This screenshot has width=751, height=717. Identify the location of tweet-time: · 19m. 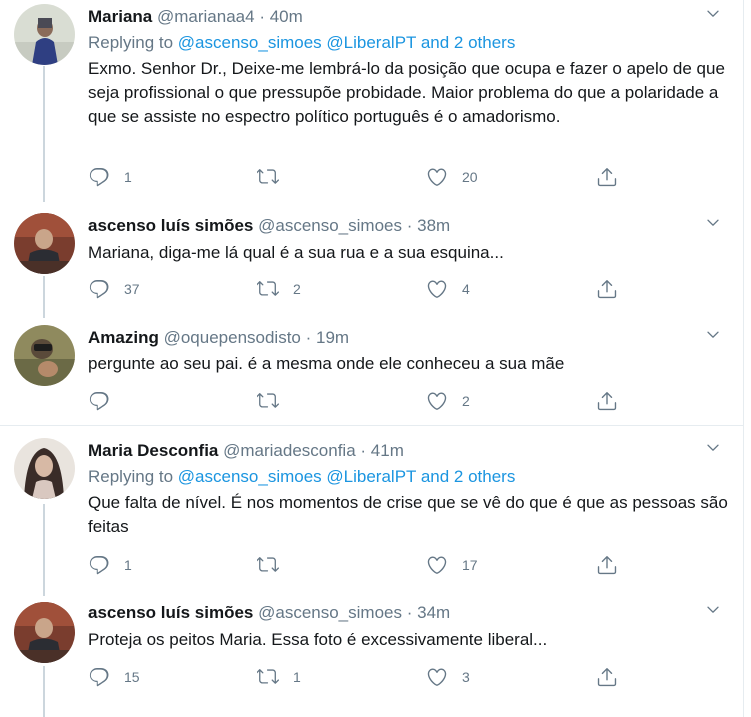
(327, 337).